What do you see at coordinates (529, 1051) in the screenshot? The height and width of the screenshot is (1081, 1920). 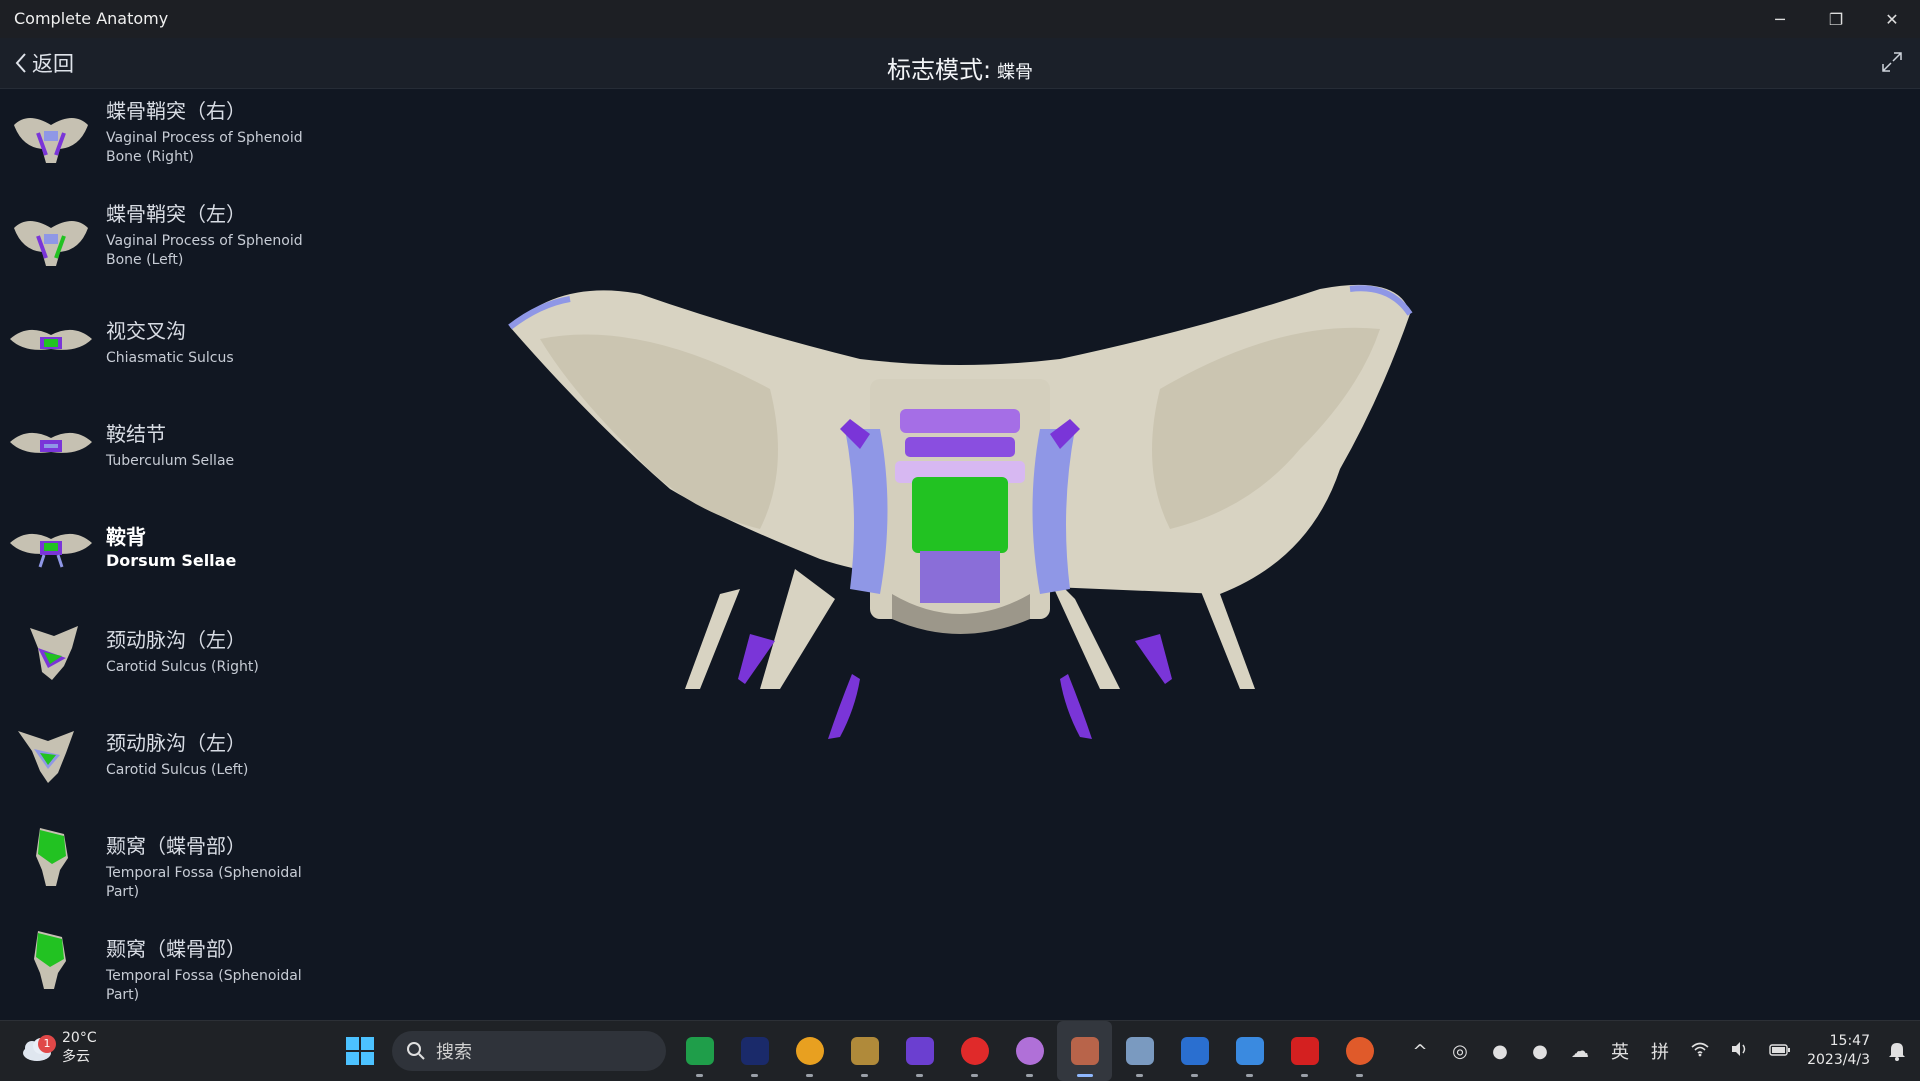 I see `taskbar-search: 搜索` at bounding box center [529, 1051].